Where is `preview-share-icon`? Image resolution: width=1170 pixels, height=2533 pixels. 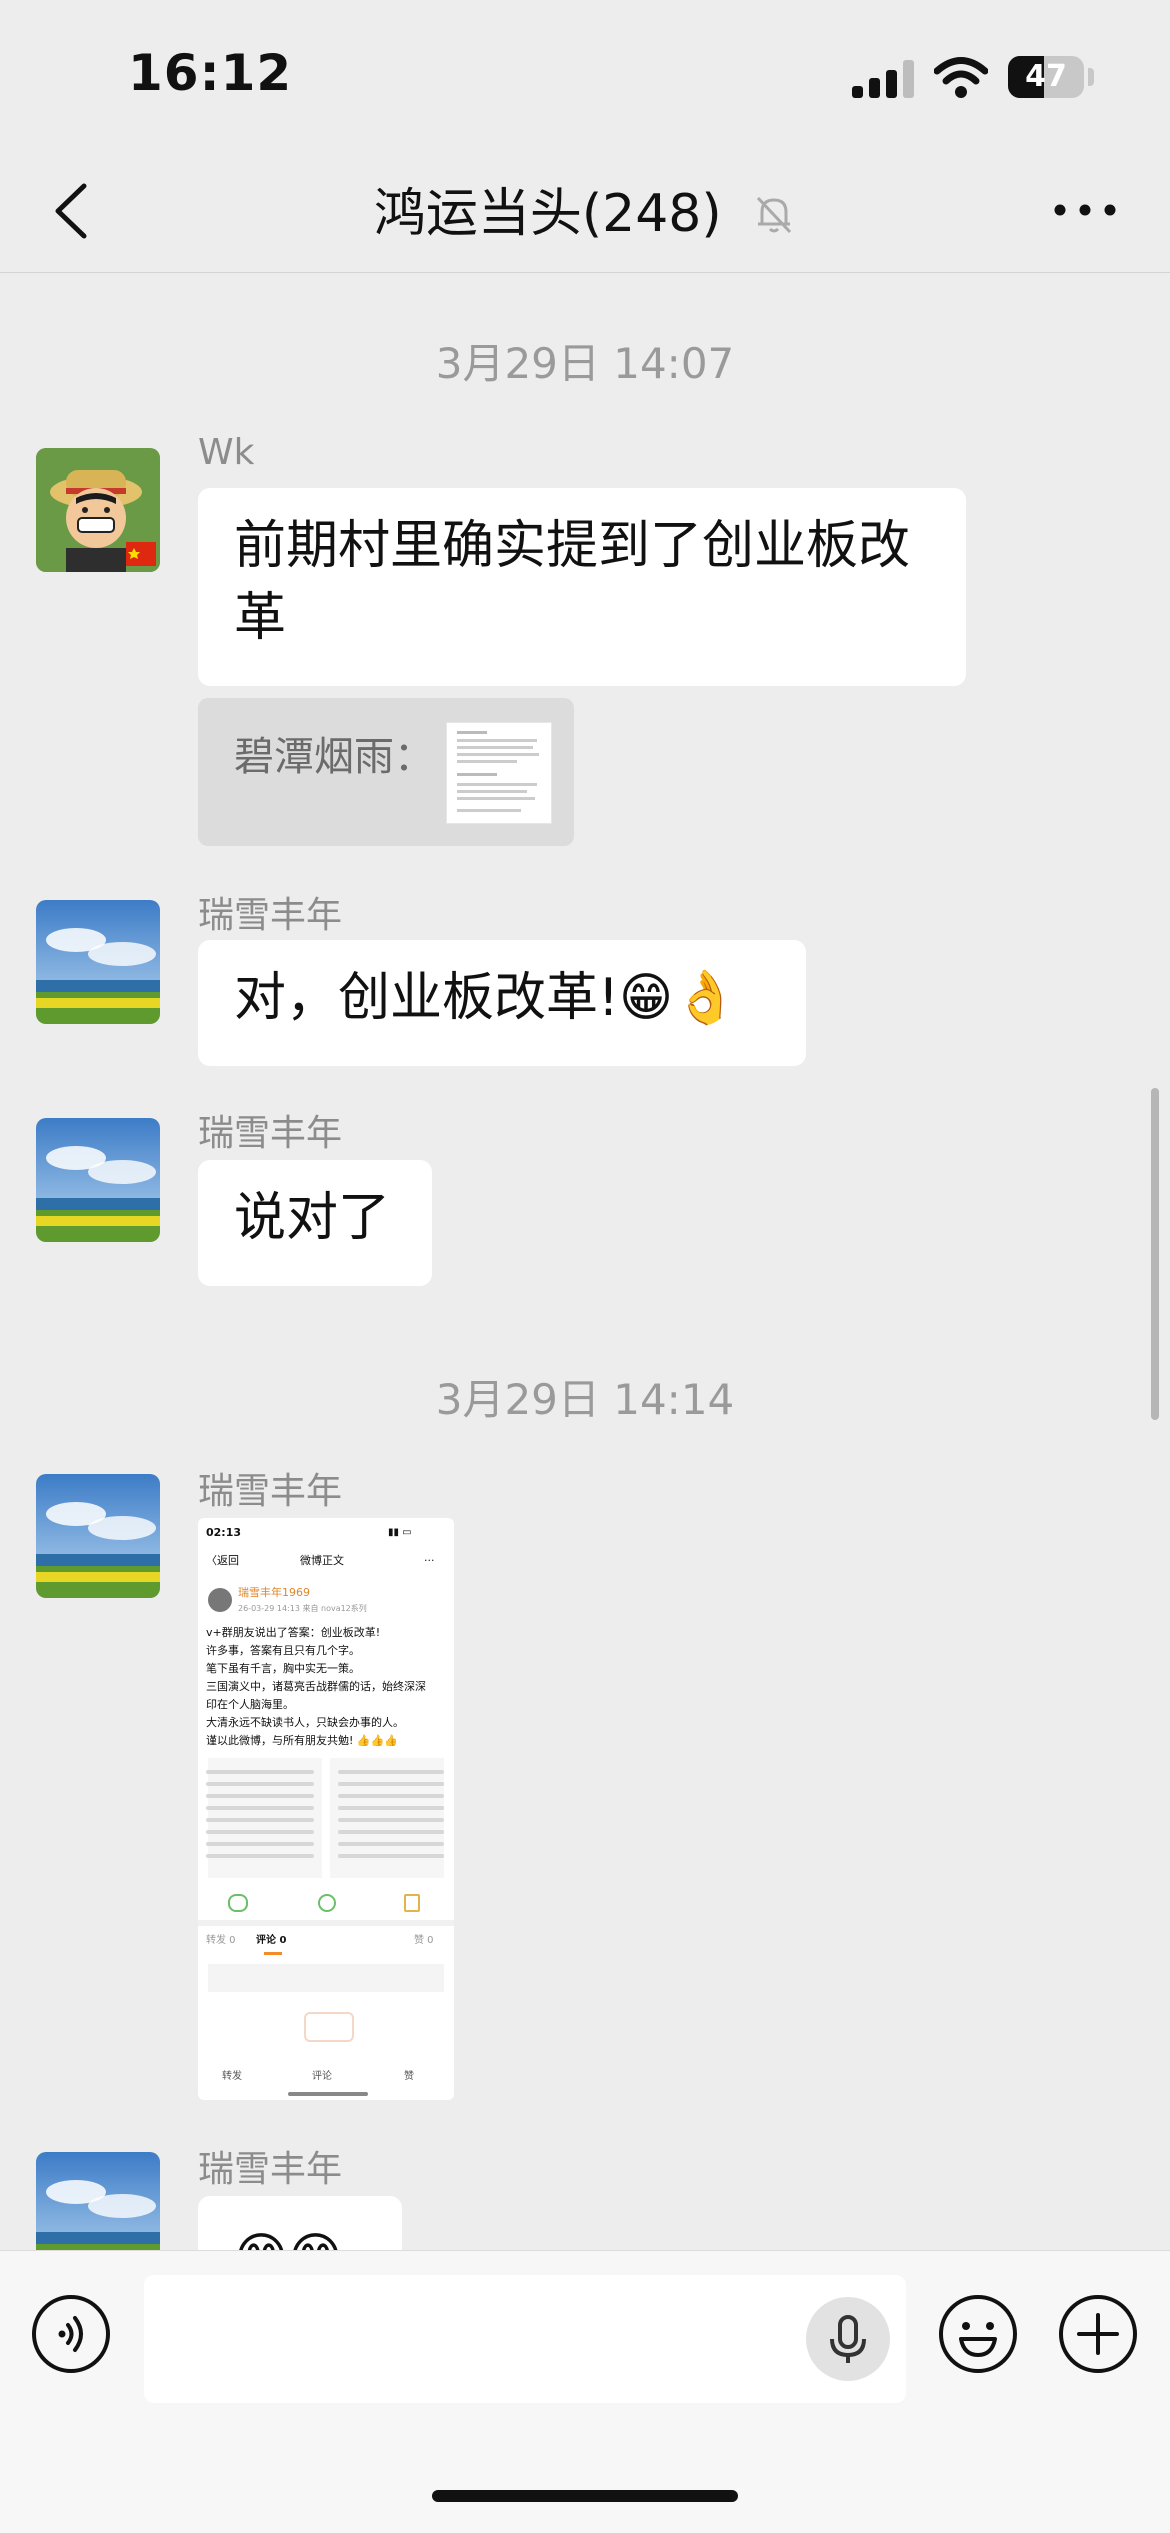 preview-share-icon is located at coordinates (412, 1903).